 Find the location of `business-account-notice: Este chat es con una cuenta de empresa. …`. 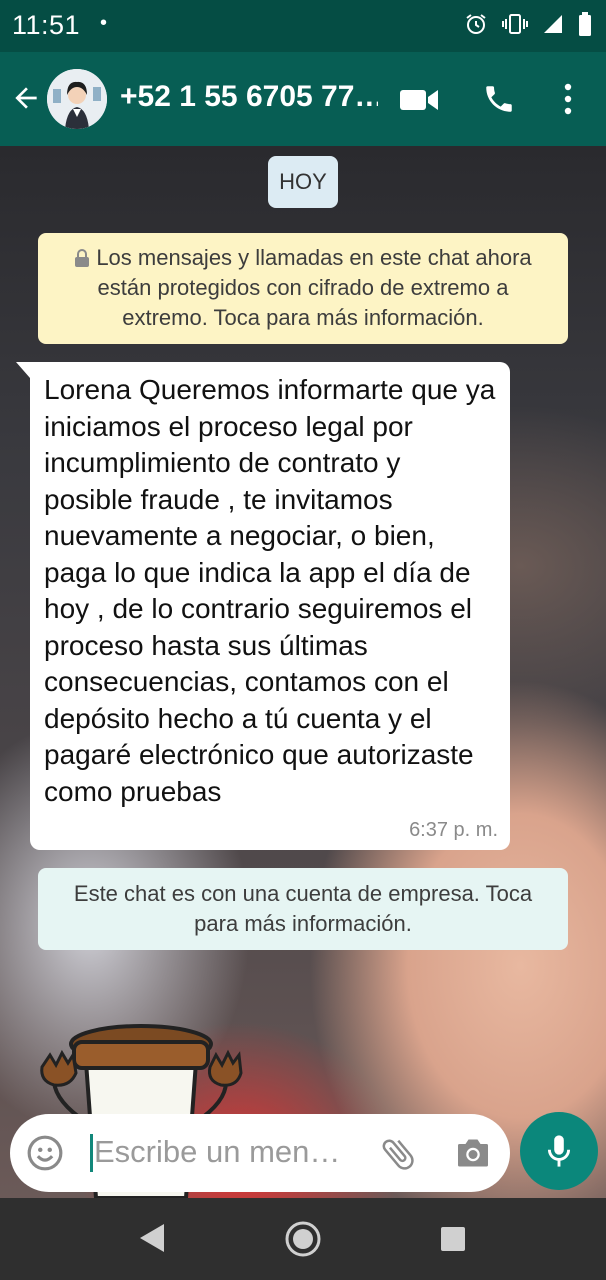

business-account-notice: Este chat es con una cuenta de empresa. … is located at coordinates (303, 909).